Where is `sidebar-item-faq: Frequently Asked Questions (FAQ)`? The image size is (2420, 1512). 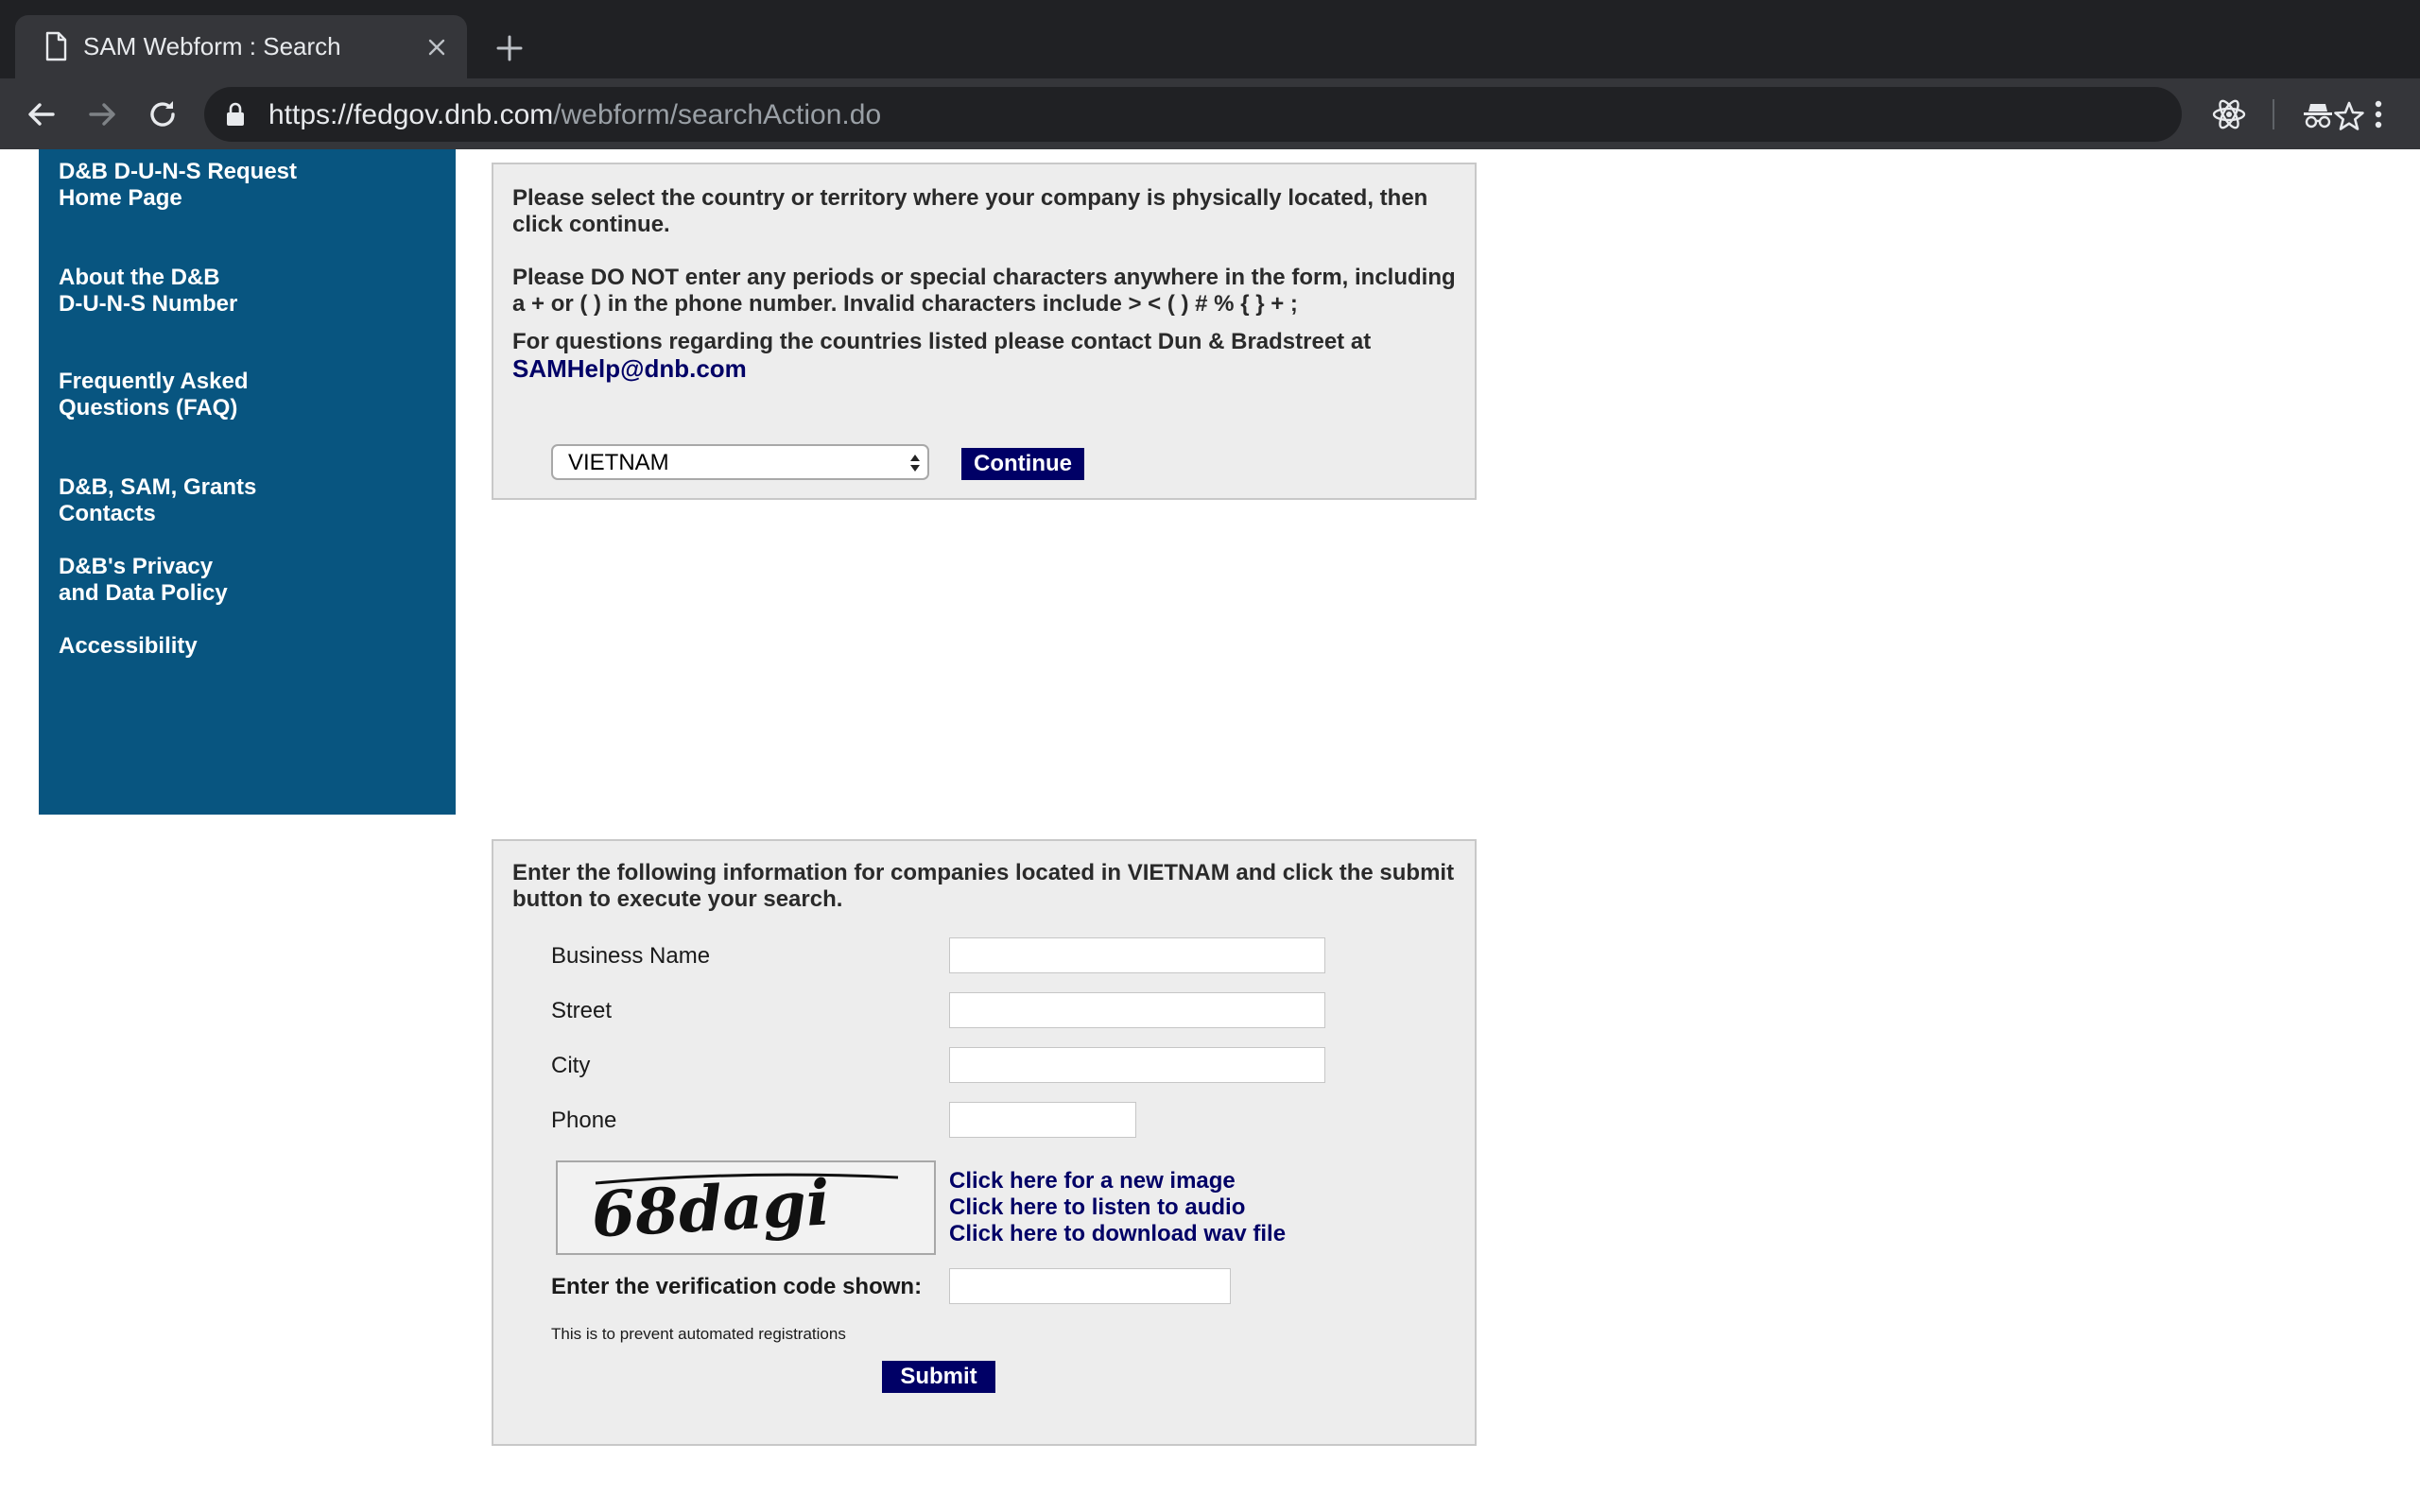 sidebar-item-faq: Frequently Asked Questions (FAQ) is located at coordinates (248, 395).